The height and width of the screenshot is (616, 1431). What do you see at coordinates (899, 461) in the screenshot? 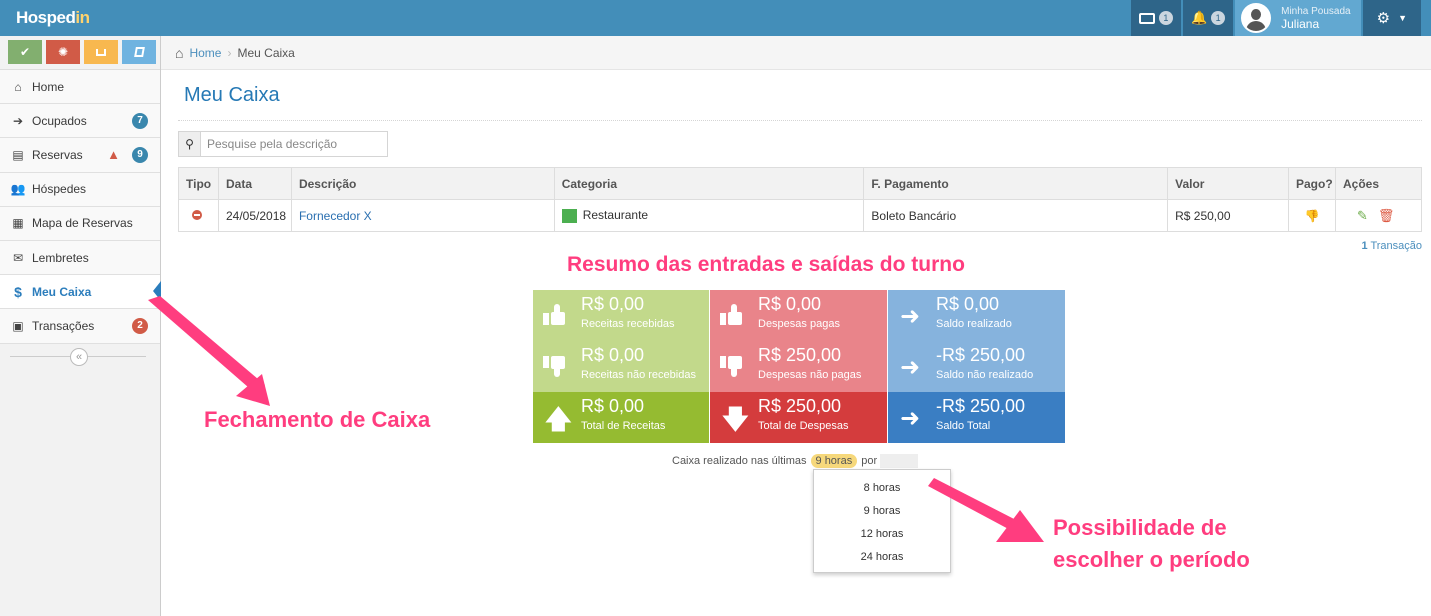
I see `period-user-select` at bounding box center [899, 461].